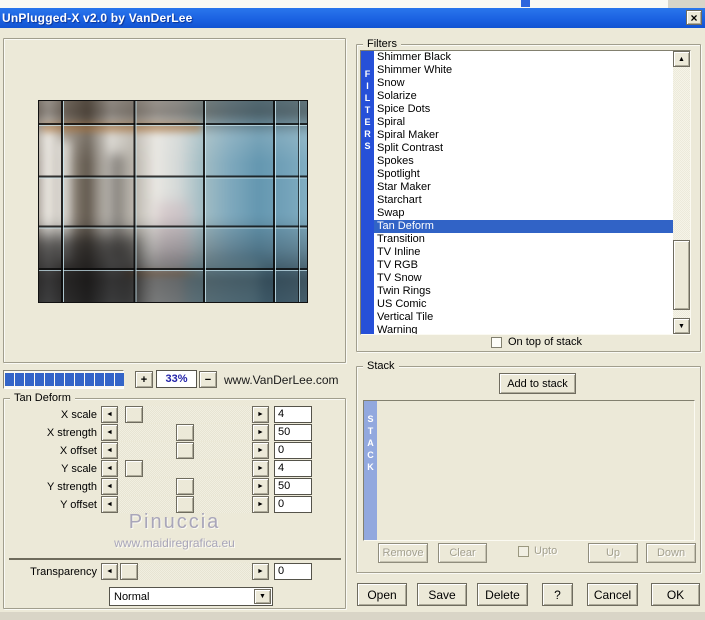 The image size is (705, 620). What do you see at coordinates (523, 329) in the screenshot?
I see `filter-list-item: Warning` at bounding box center [523, 329].